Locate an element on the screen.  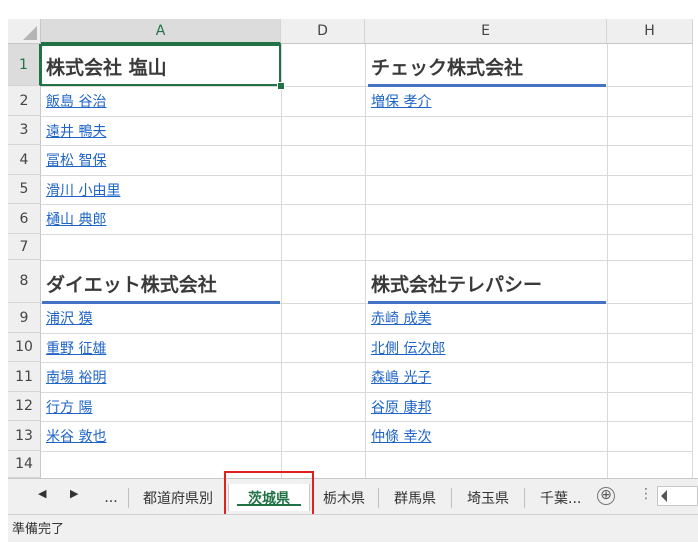
person-link: 米谷 敦也 is located at coordinates (76, 436).